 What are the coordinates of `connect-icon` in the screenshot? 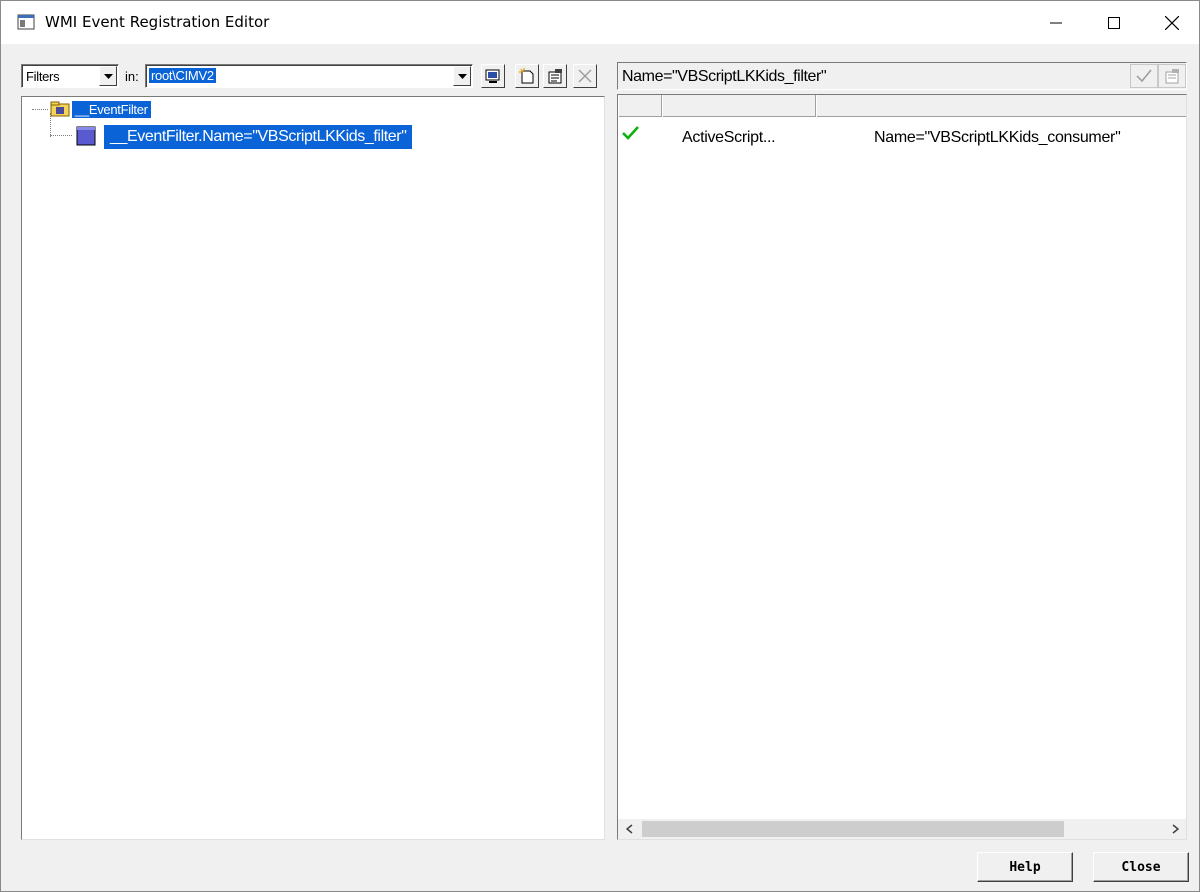 It's located at (492, 76).